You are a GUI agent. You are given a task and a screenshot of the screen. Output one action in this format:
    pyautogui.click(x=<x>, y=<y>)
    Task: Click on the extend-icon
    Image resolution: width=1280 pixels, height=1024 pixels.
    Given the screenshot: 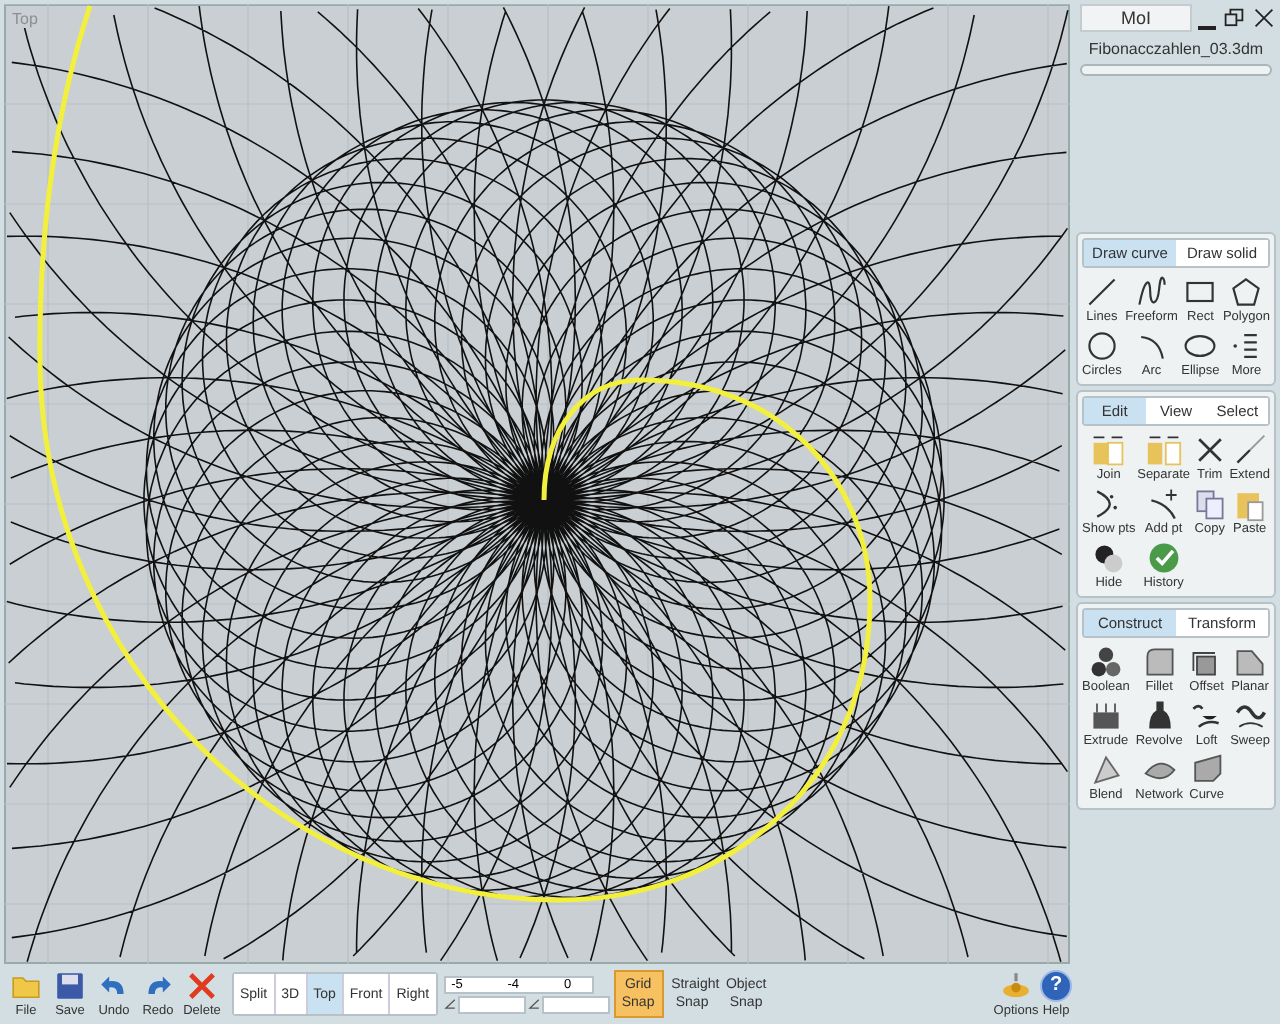 What is the action you would take?
    pyautogui.click(x=1249, y=450)
    